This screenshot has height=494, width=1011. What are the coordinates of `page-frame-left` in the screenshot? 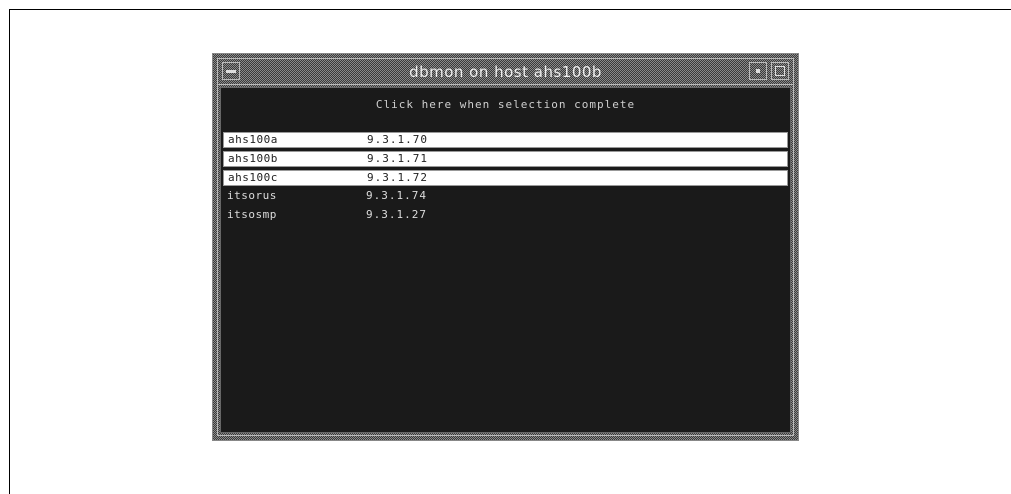 It's located at (9, 251).